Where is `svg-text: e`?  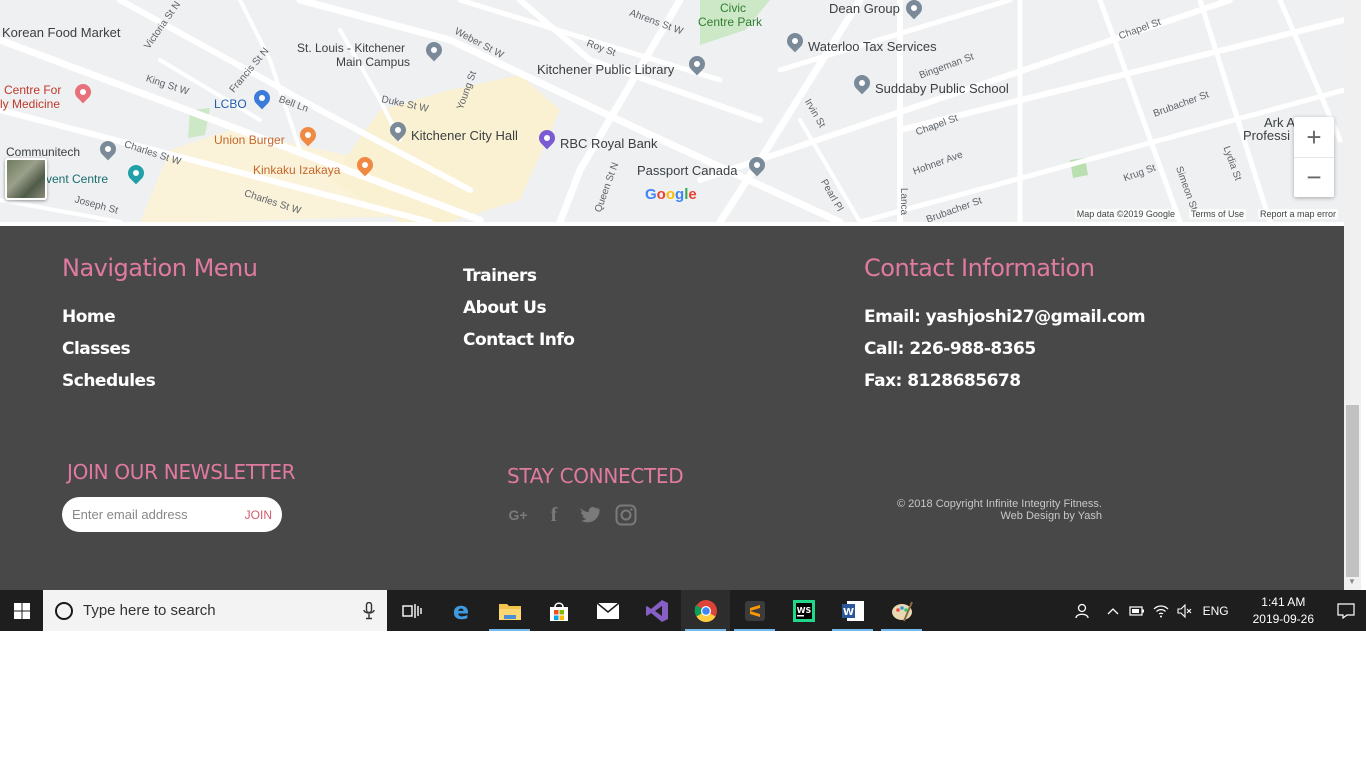
svg-text: e is located at coordinates (460, 611).